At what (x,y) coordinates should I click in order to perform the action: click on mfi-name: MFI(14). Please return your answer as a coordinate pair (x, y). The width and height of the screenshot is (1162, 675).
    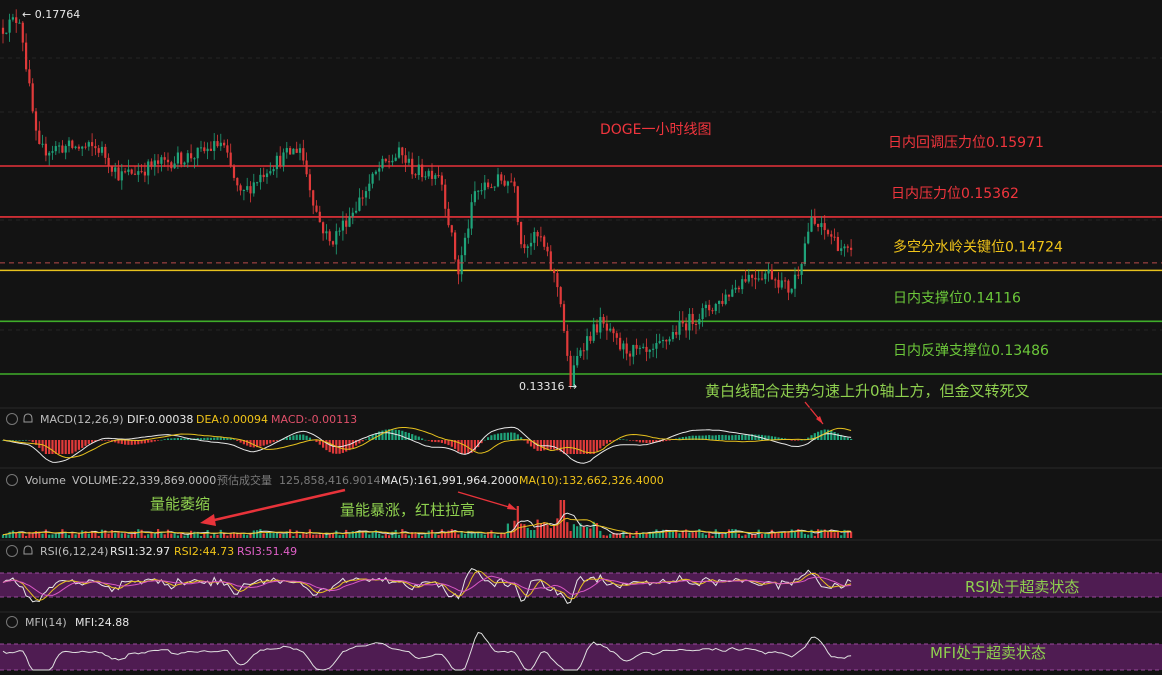
    Looking at the image, I should click on (46, 622).